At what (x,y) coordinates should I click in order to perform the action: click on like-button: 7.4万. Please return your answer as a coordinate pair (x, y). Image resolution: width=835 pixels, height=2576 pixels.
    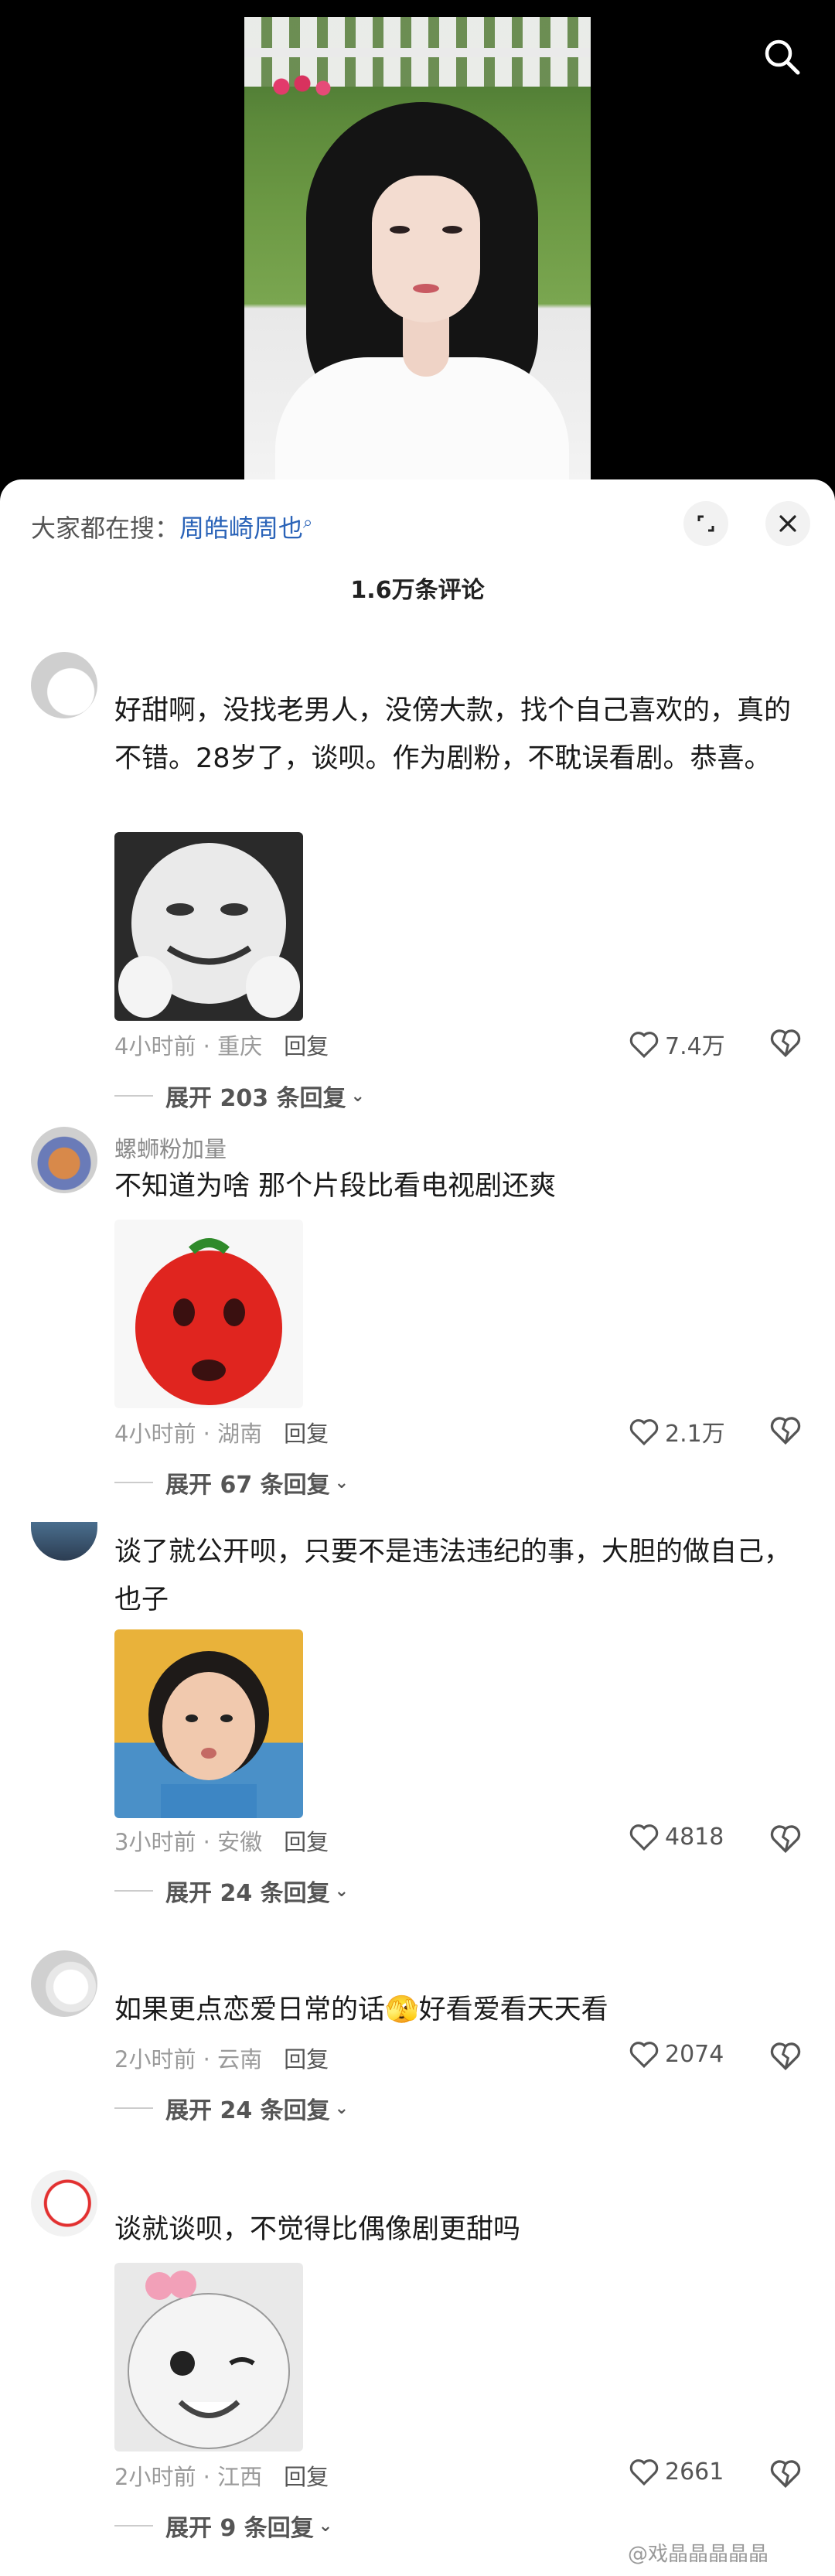
    Looking at the image, I should click on (677, 1044).